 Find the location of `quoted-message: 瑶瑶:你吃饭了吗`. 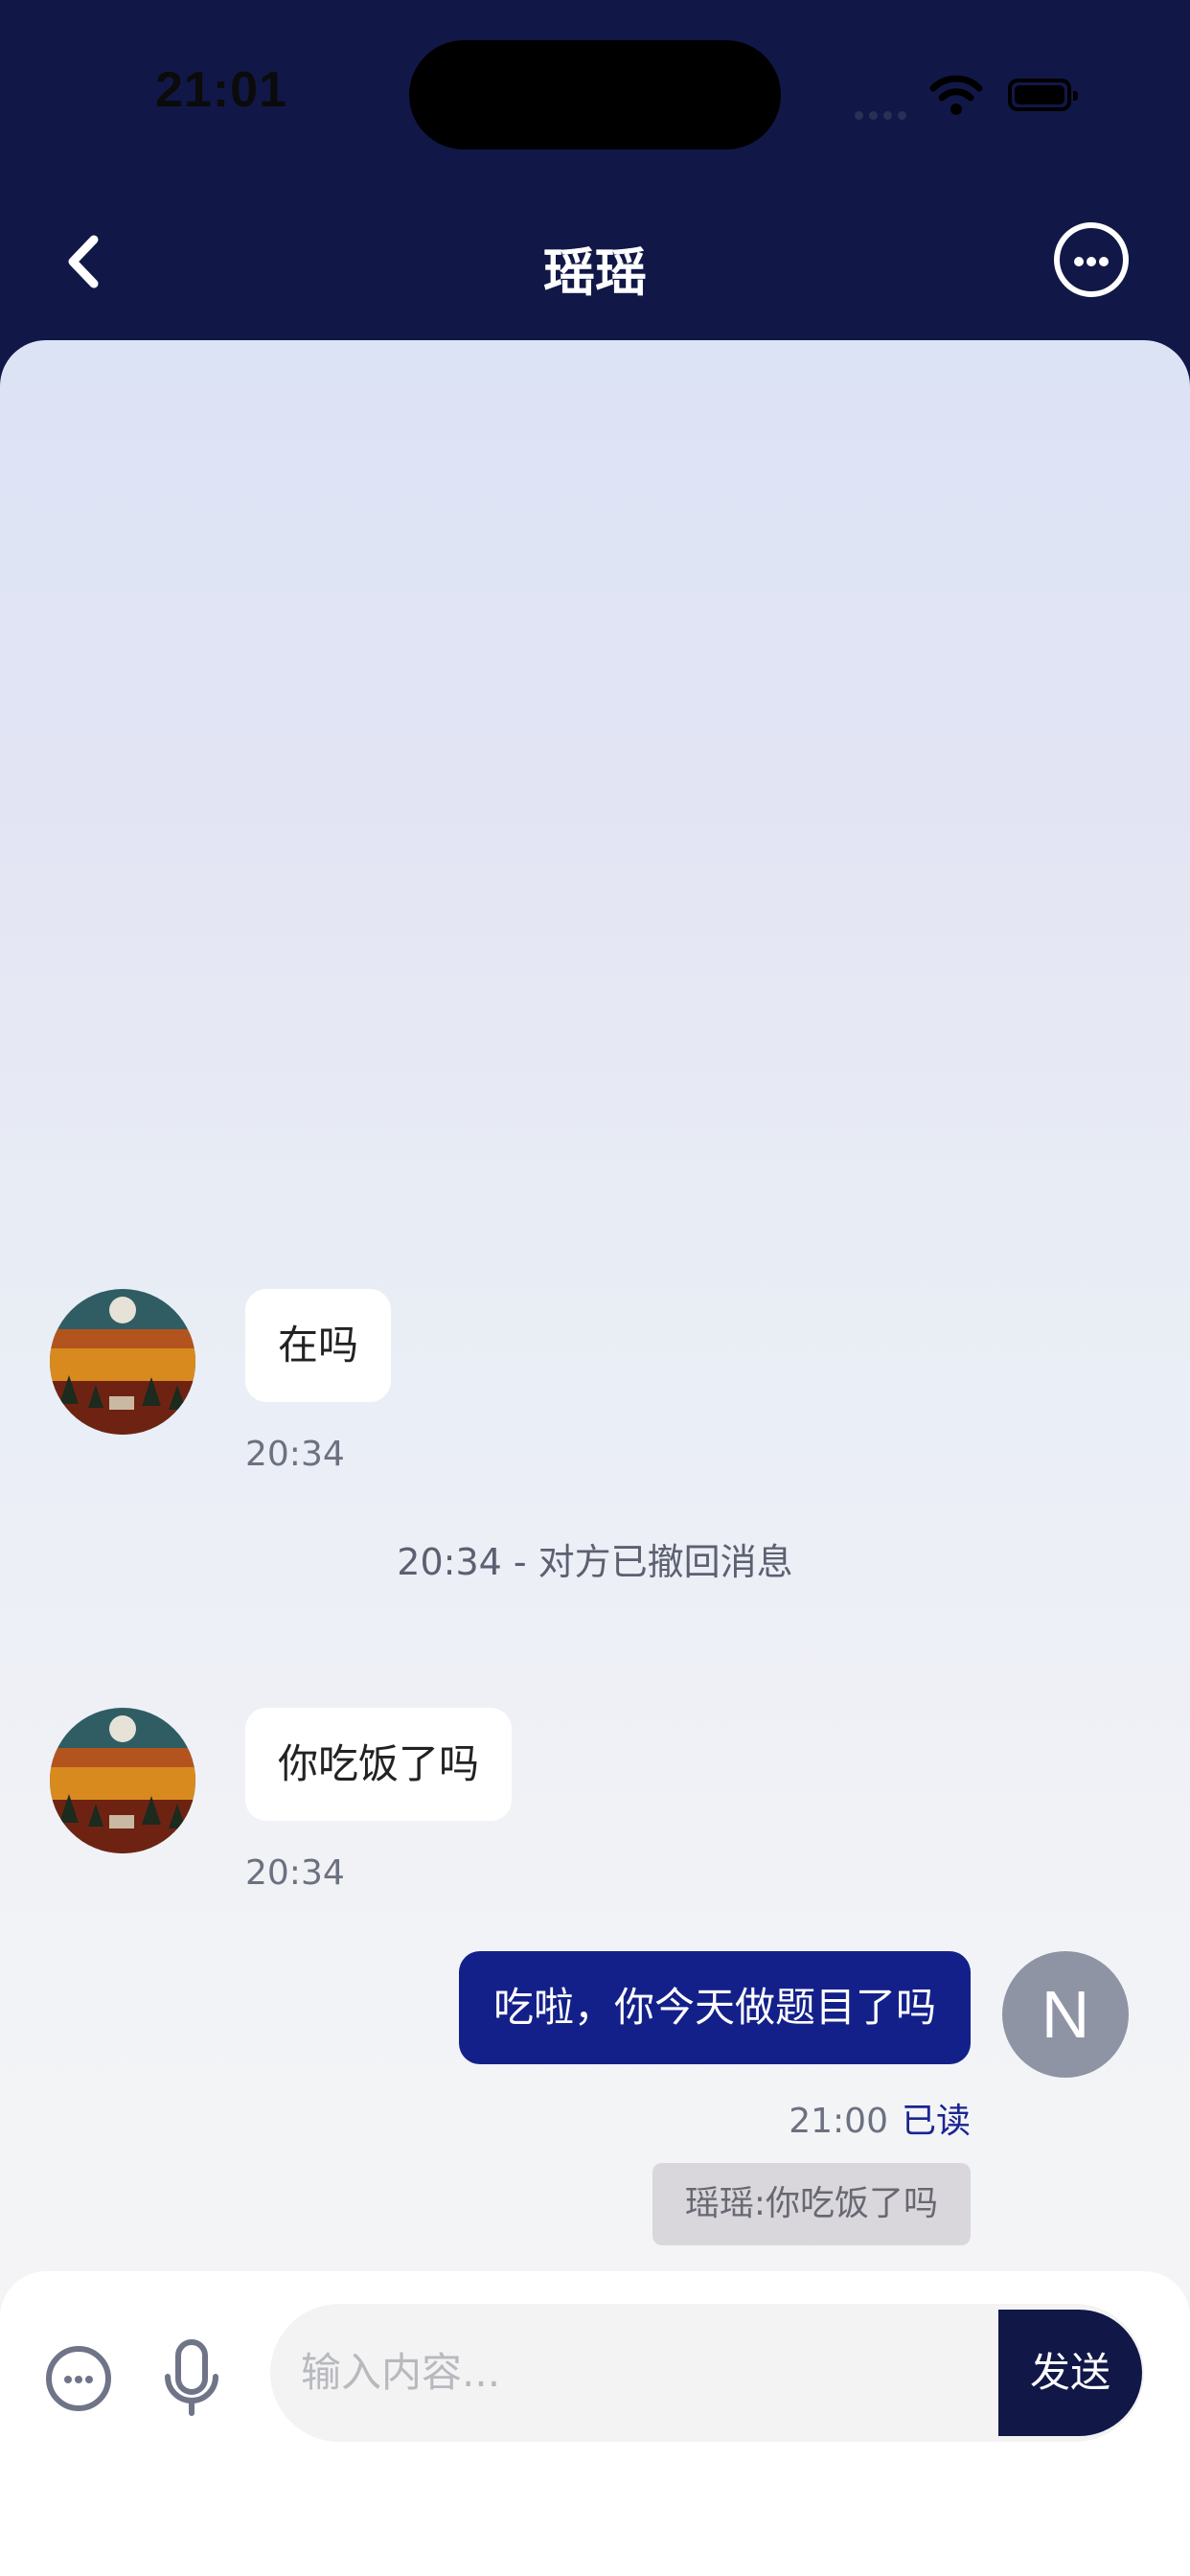

quoted-message: 瑶瑶:你吃饭了吗 is located at coordinates (811, 2204).